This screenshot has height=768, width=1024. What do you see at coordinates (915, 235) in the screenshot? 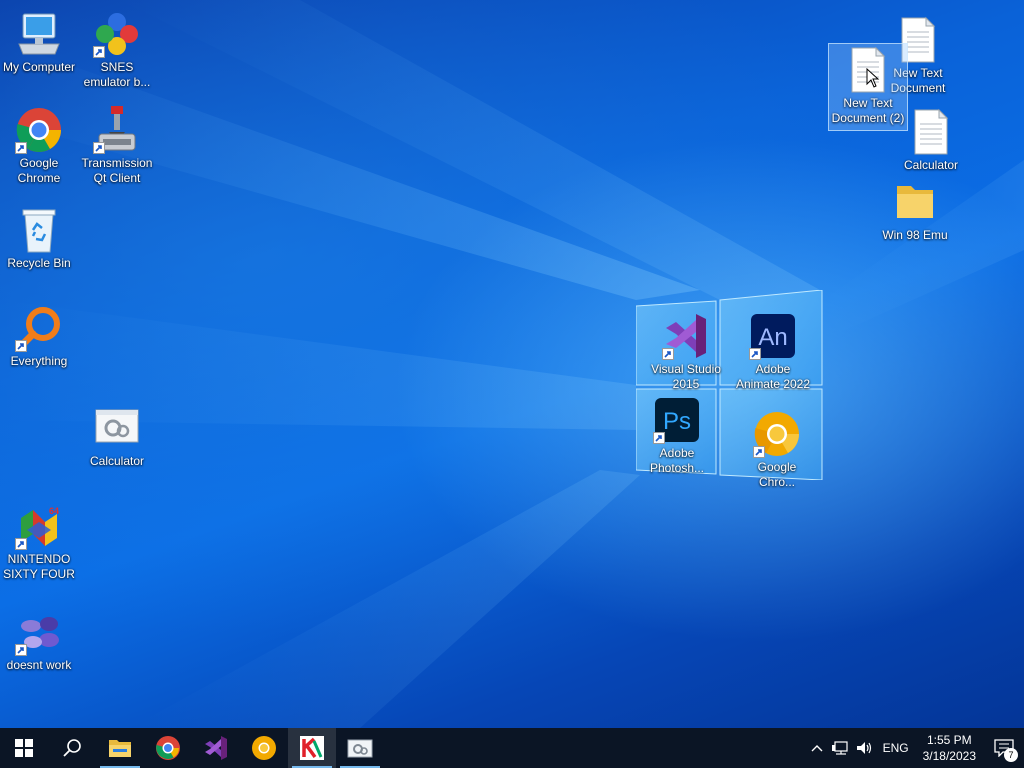
I see `desktop-icon-label: Win 98 Emu` at bounding box center [915, 235].